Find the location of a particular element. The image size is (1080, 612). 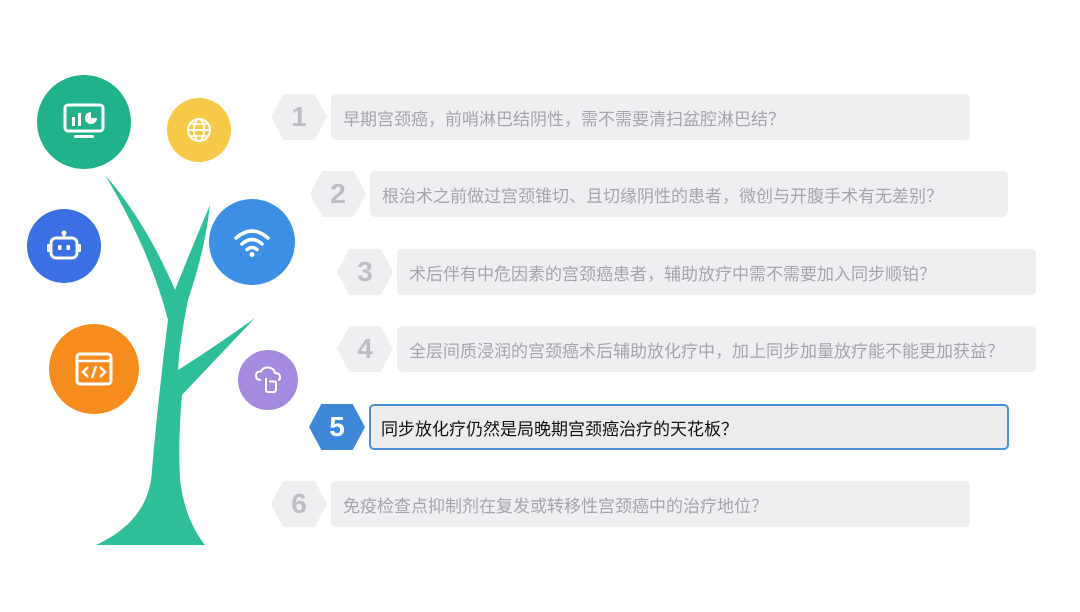

monitor-circle is located at coordinates (84, 122).